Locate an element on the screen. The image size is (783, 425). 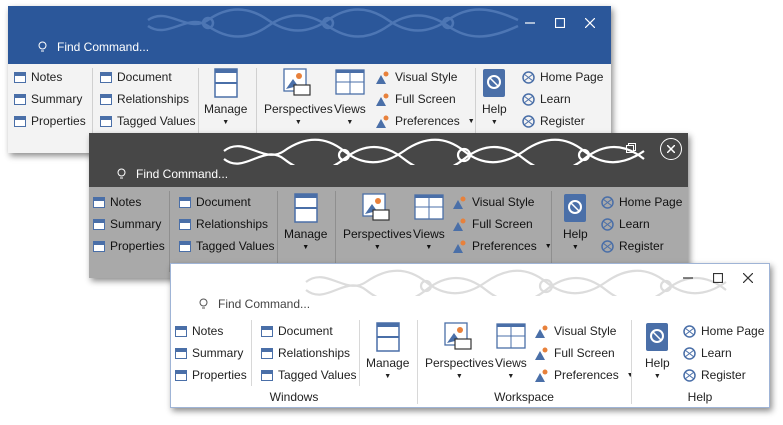
perspectives-label: Perspectives is located at coordinates (459, 363).